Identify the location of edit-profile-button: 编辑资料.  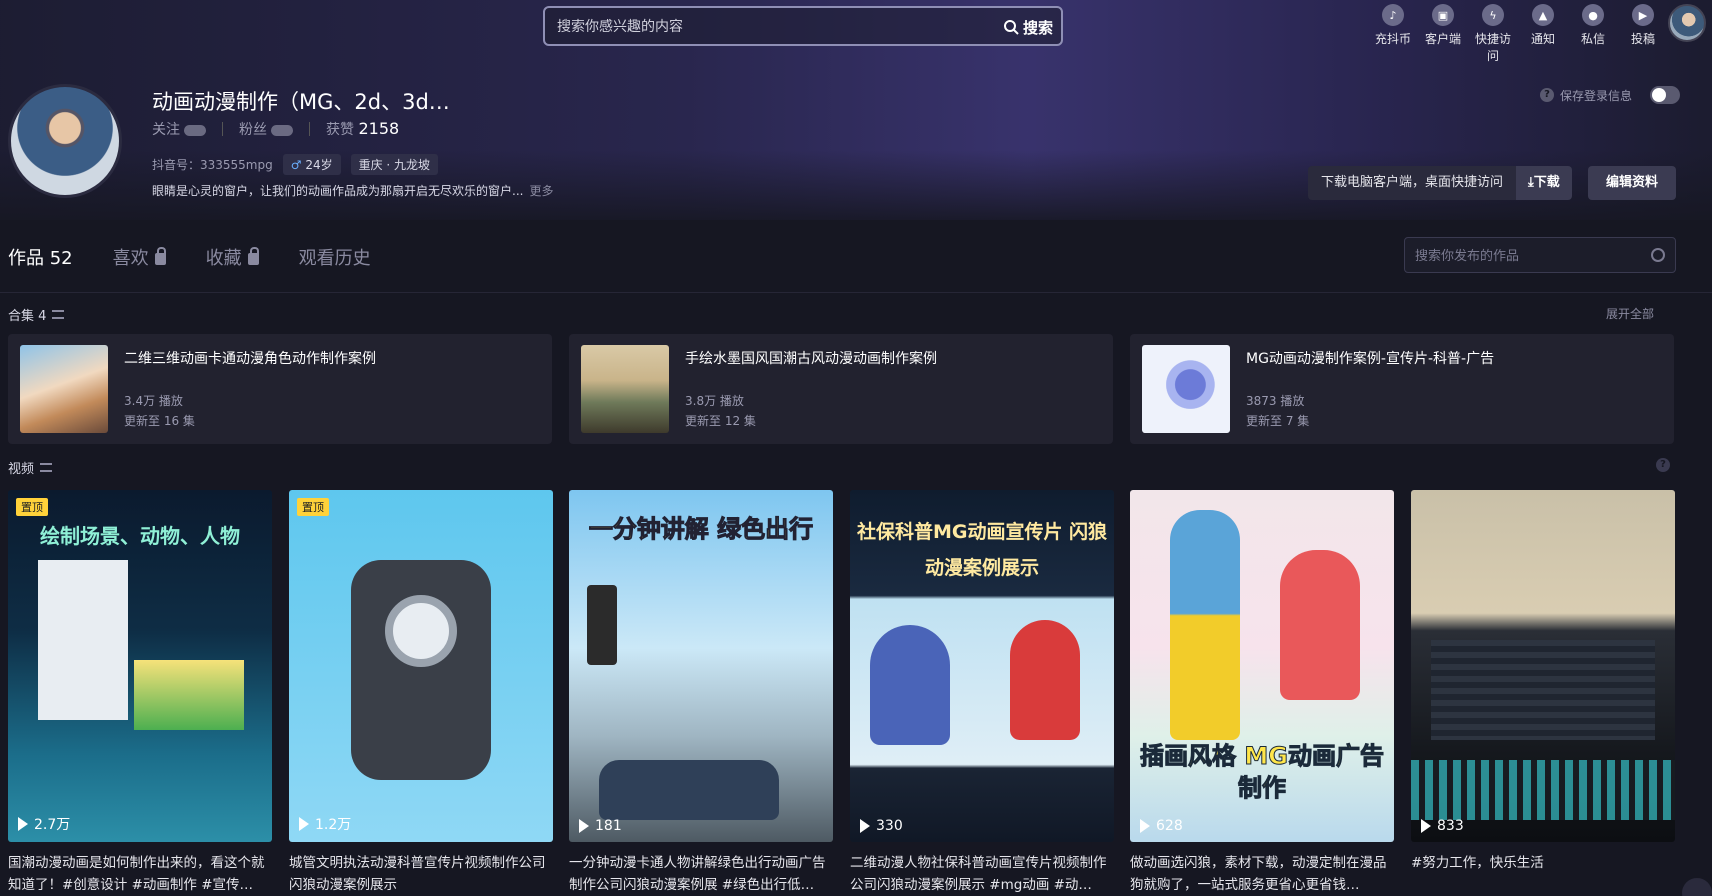
(1632, 183).